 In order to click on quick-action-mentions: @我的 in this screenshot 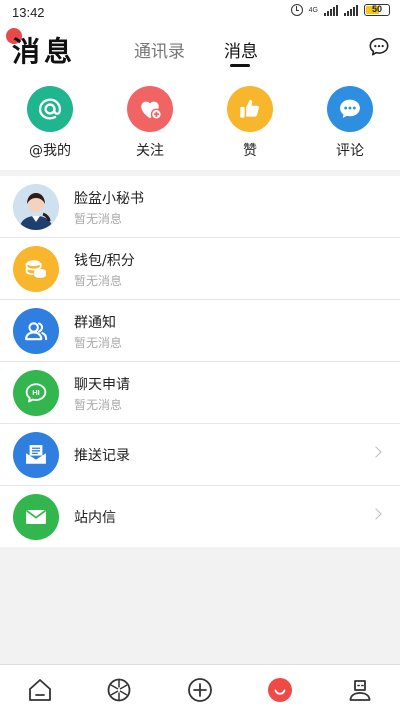, I will do `click(50, 123)`.